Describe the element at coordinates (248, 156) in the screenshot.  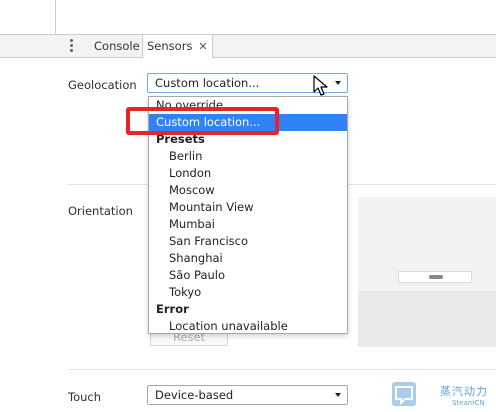
I see `option-berlin: Berlin` at that location.